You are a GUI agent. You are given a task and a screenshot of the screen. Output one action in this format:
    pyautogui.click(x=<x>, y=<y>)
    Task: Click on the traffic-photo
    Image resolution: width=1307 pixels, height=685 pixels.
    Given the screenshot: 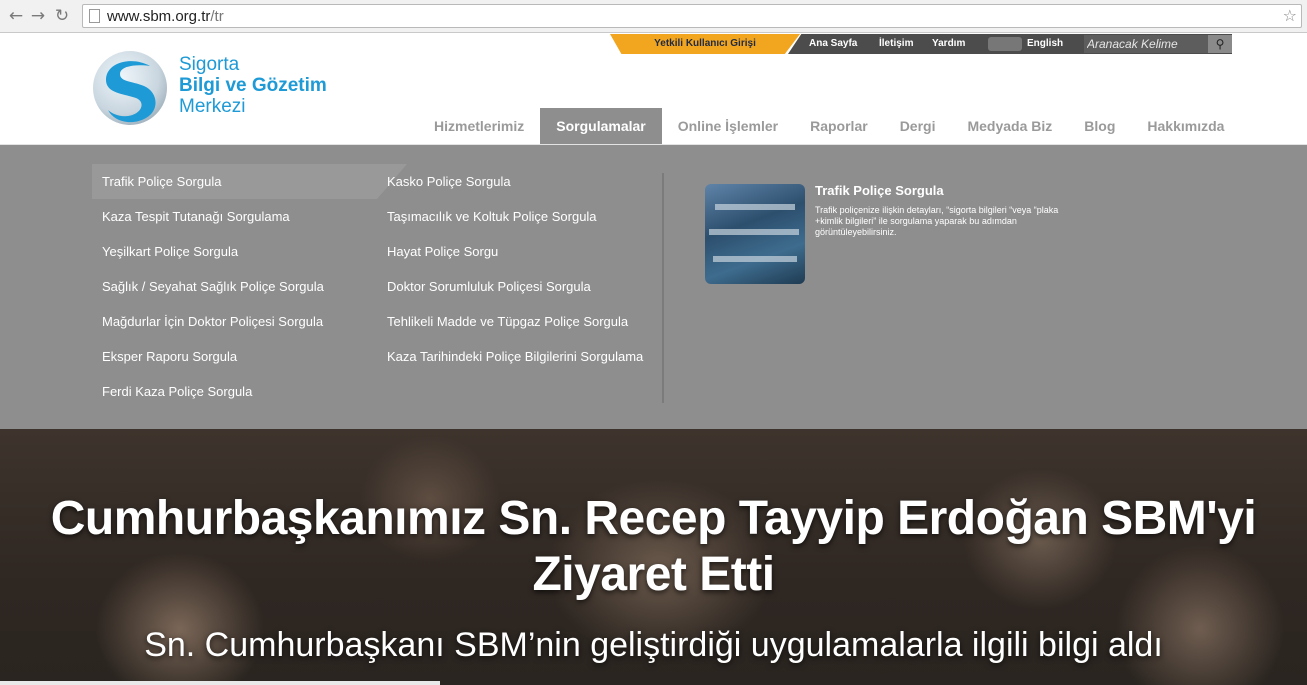 What is the action you would take?
    pyautogui.click(x=755, y=234)
    